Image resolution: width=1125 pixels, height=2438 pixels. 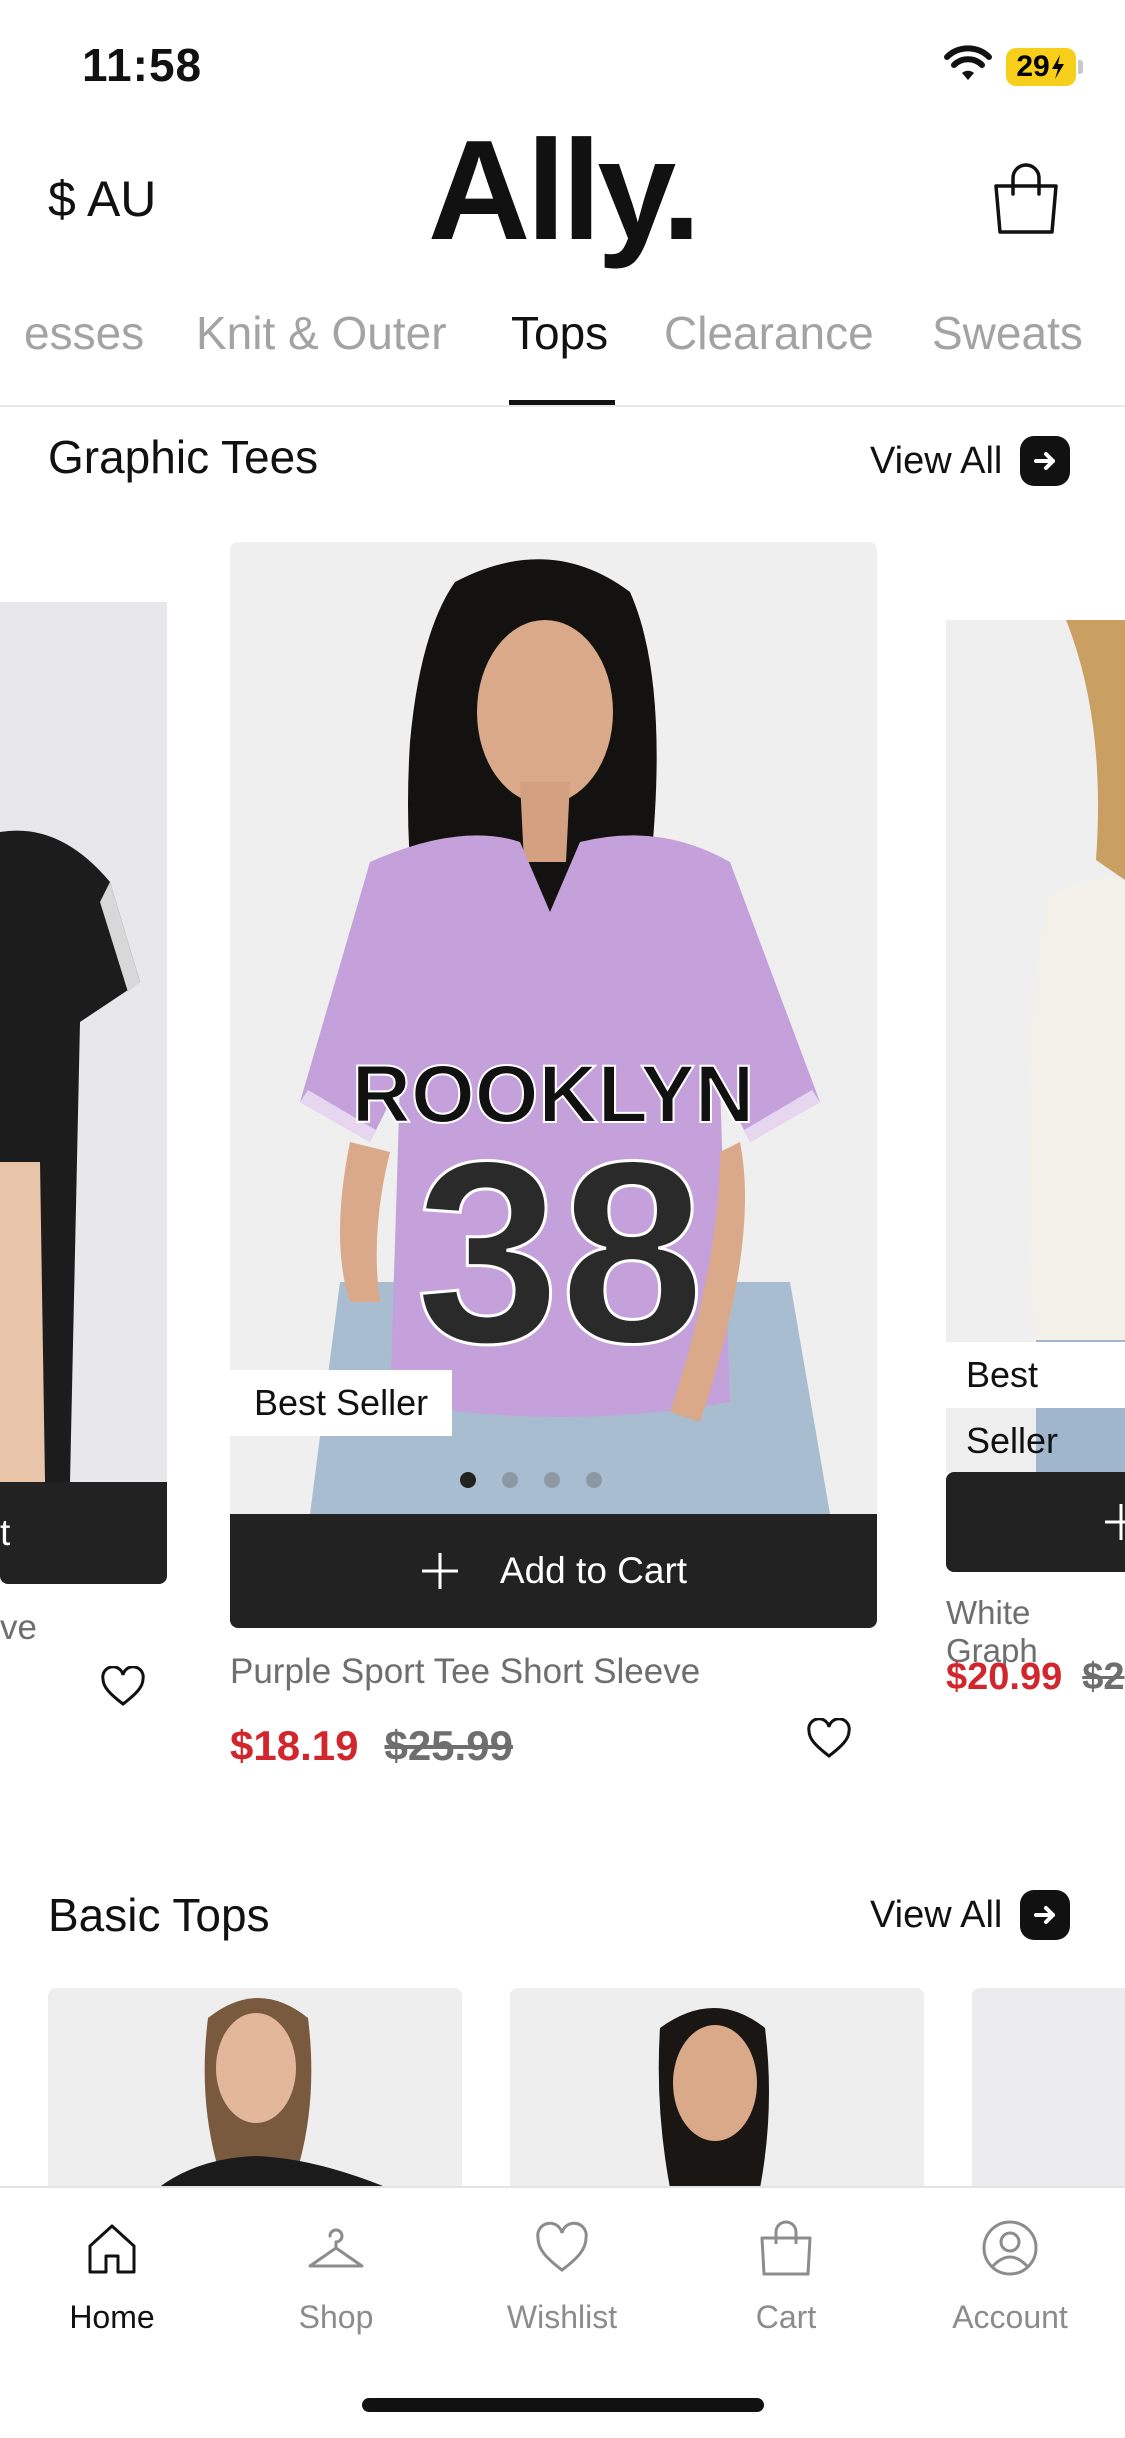 What do you see at coordinates (183, 457) in the screenshot?
I see `section-title-graphic-tees: Graphic Tees` at bounding box center [183, 457].